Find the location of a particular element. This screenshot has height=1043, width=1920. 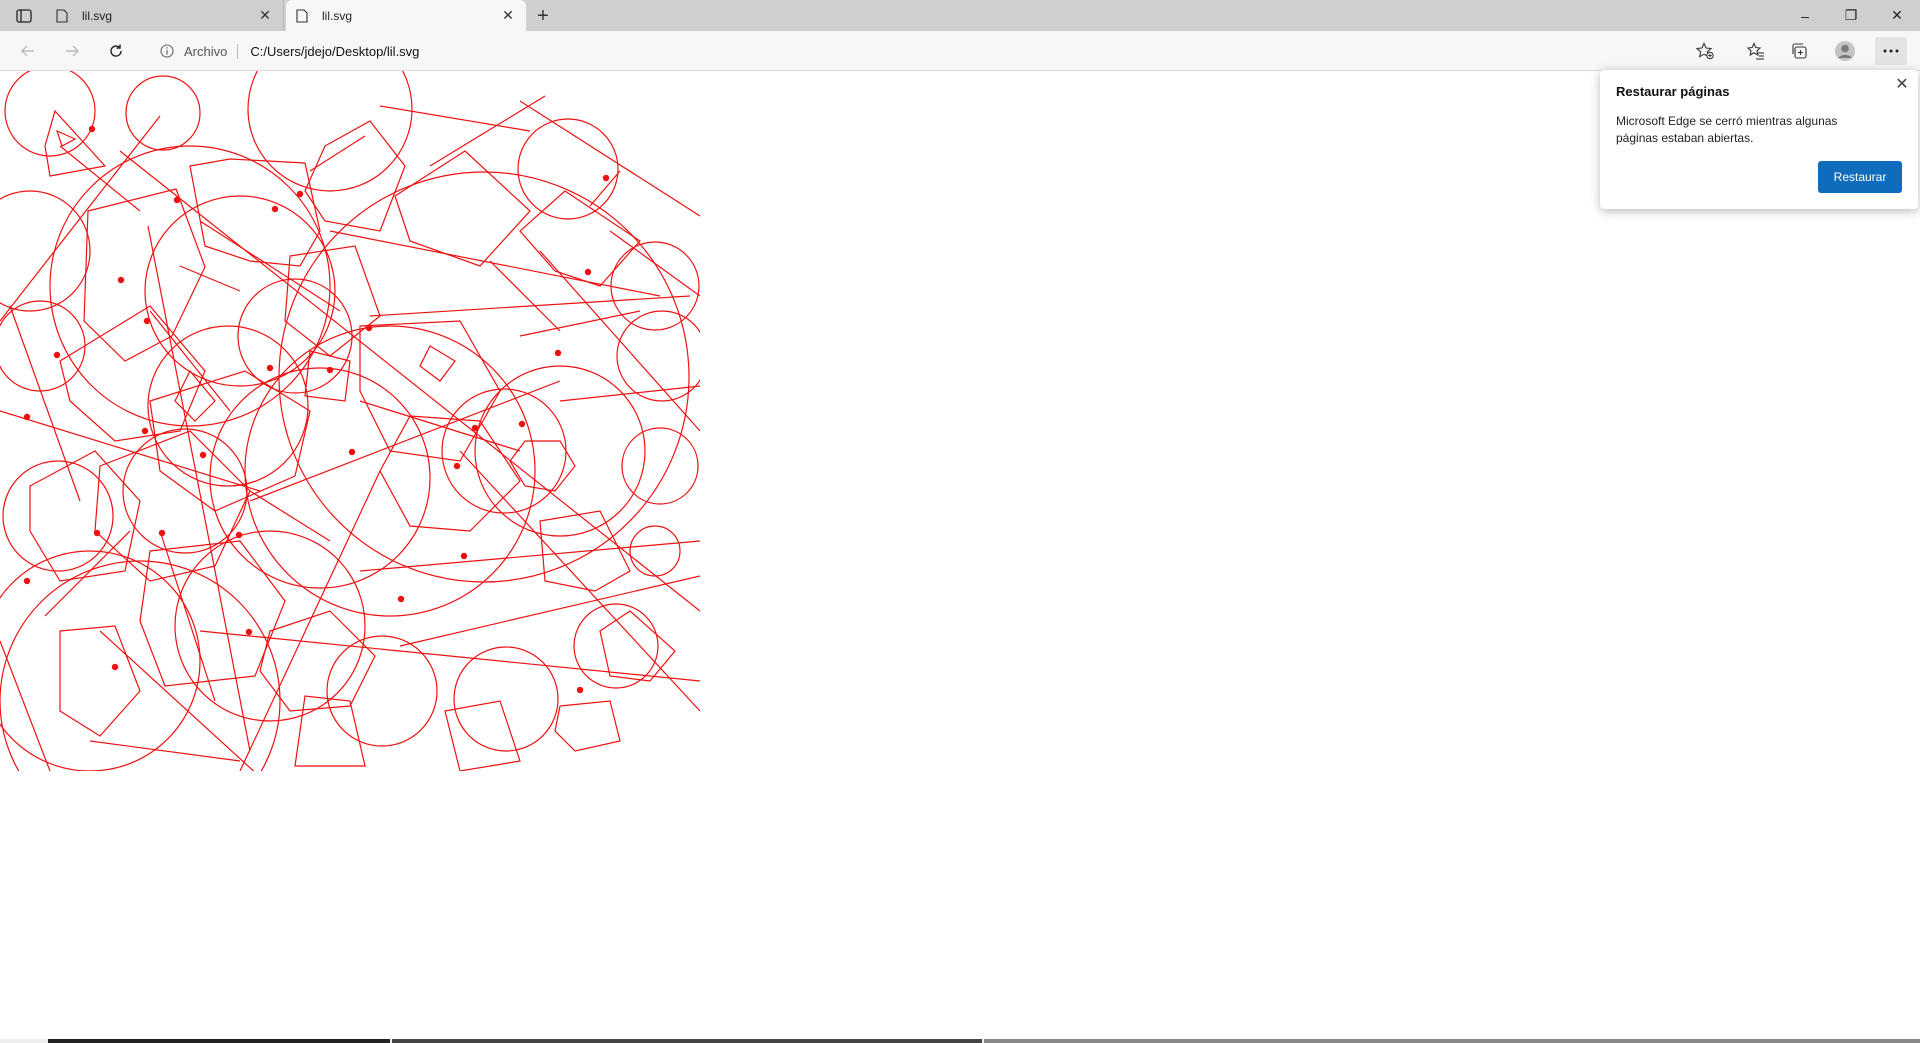

profile-button is located at coordinates (1845, 51).